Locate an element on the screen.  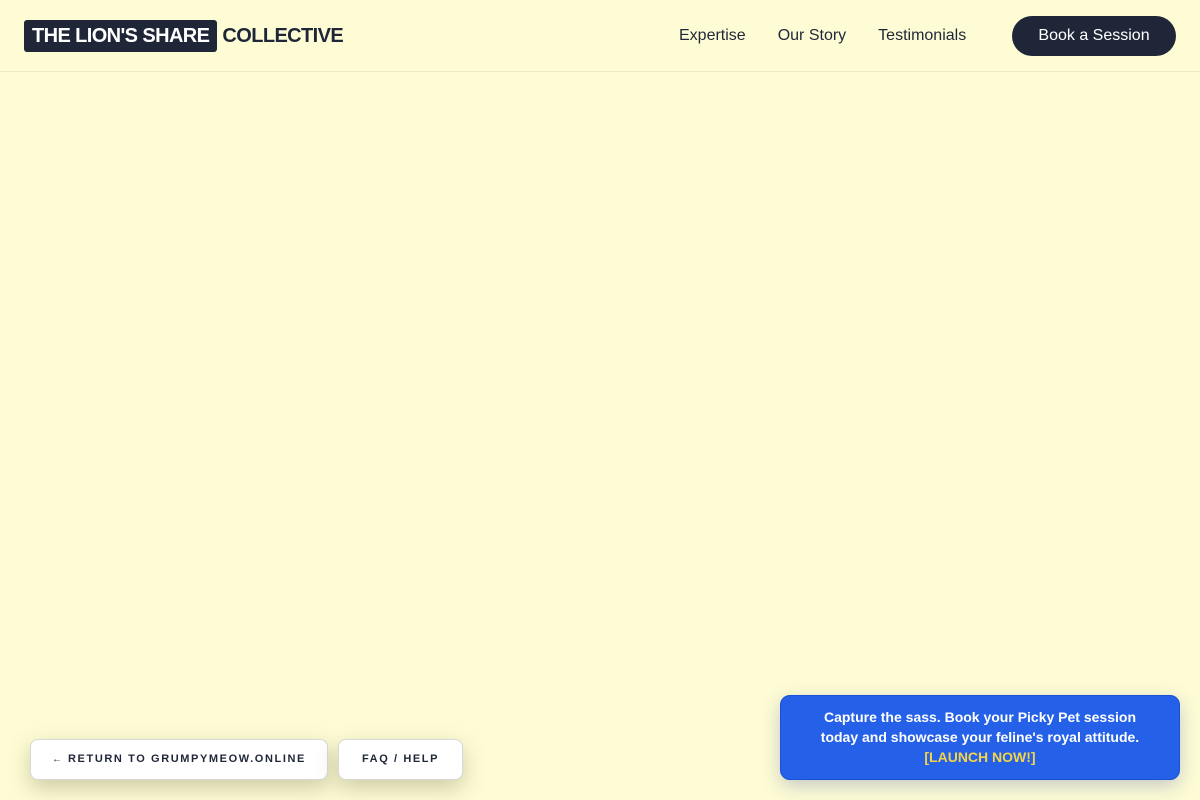
arrow-left-icon: ← is located at coordinates (57, 759).